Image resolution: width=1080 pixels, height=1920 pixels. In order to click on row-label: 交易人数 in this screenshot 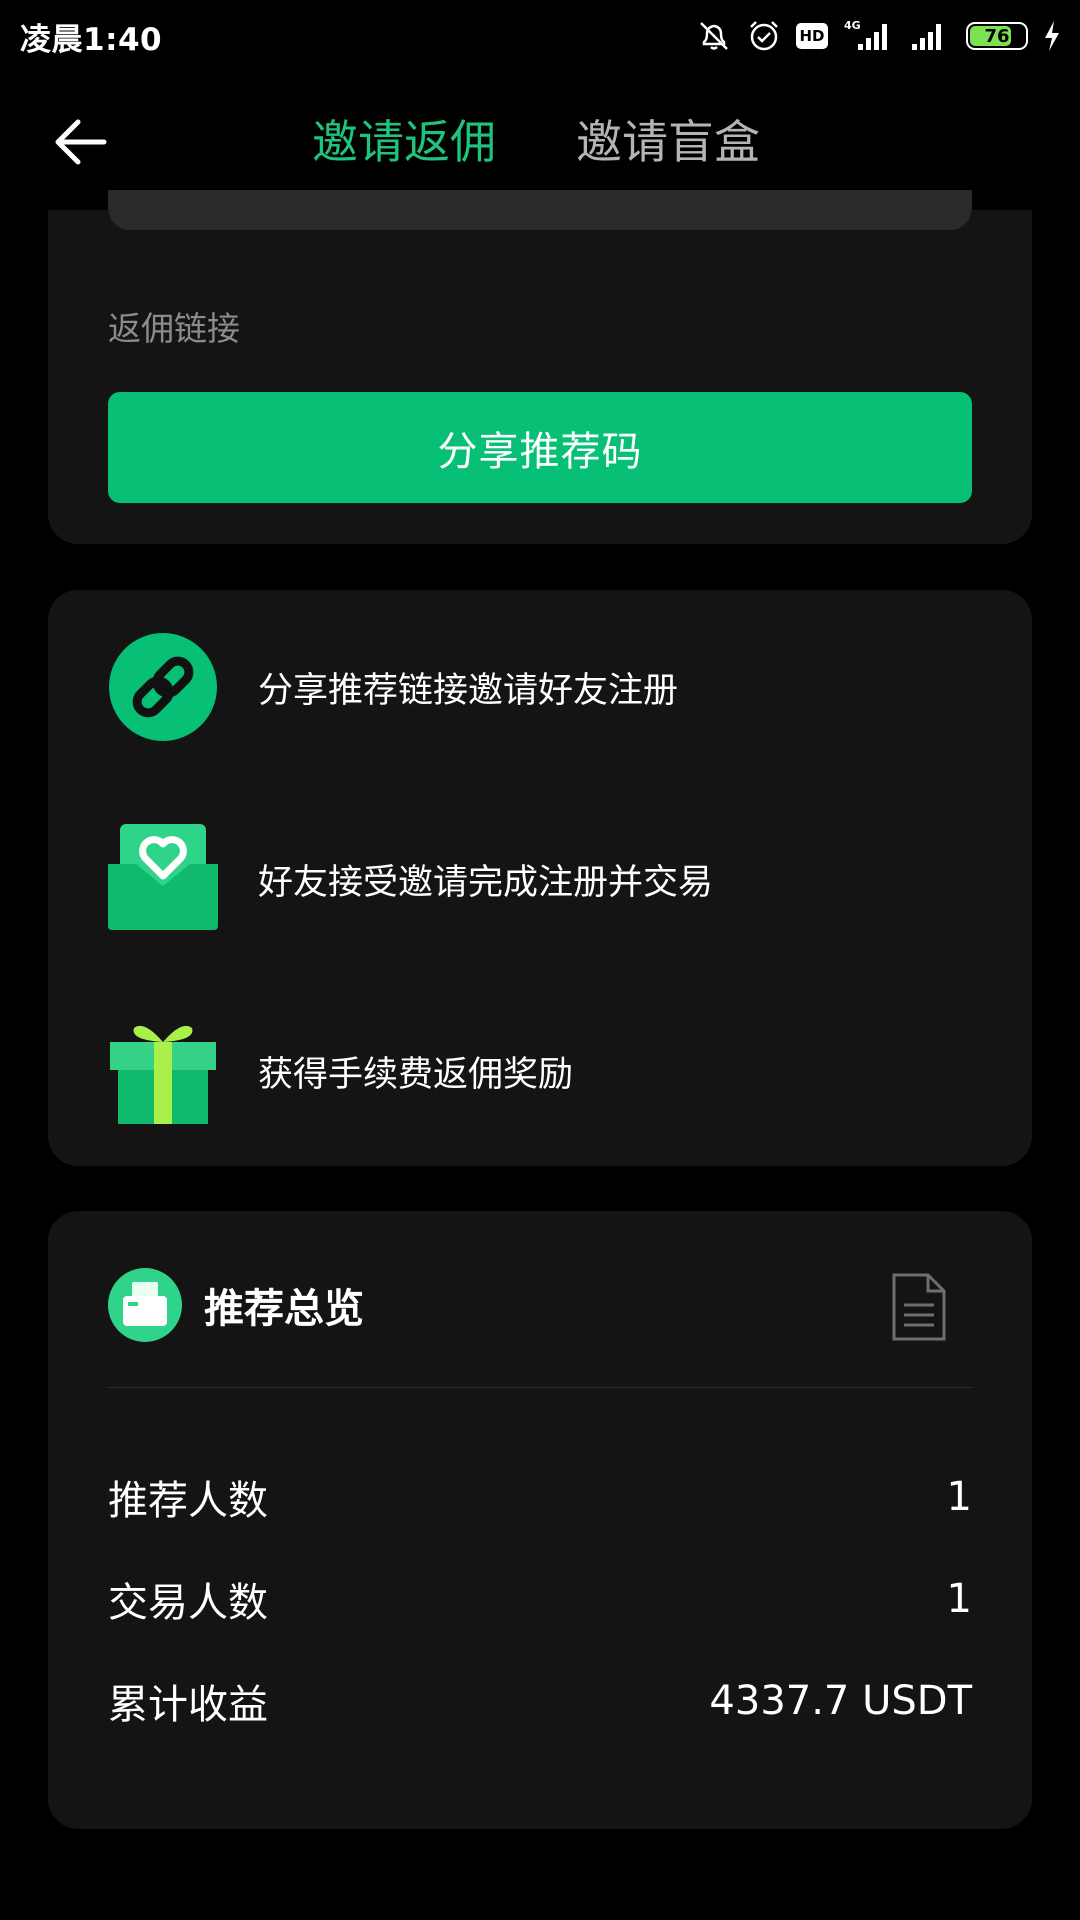, I will do `click(188, 1603)`.